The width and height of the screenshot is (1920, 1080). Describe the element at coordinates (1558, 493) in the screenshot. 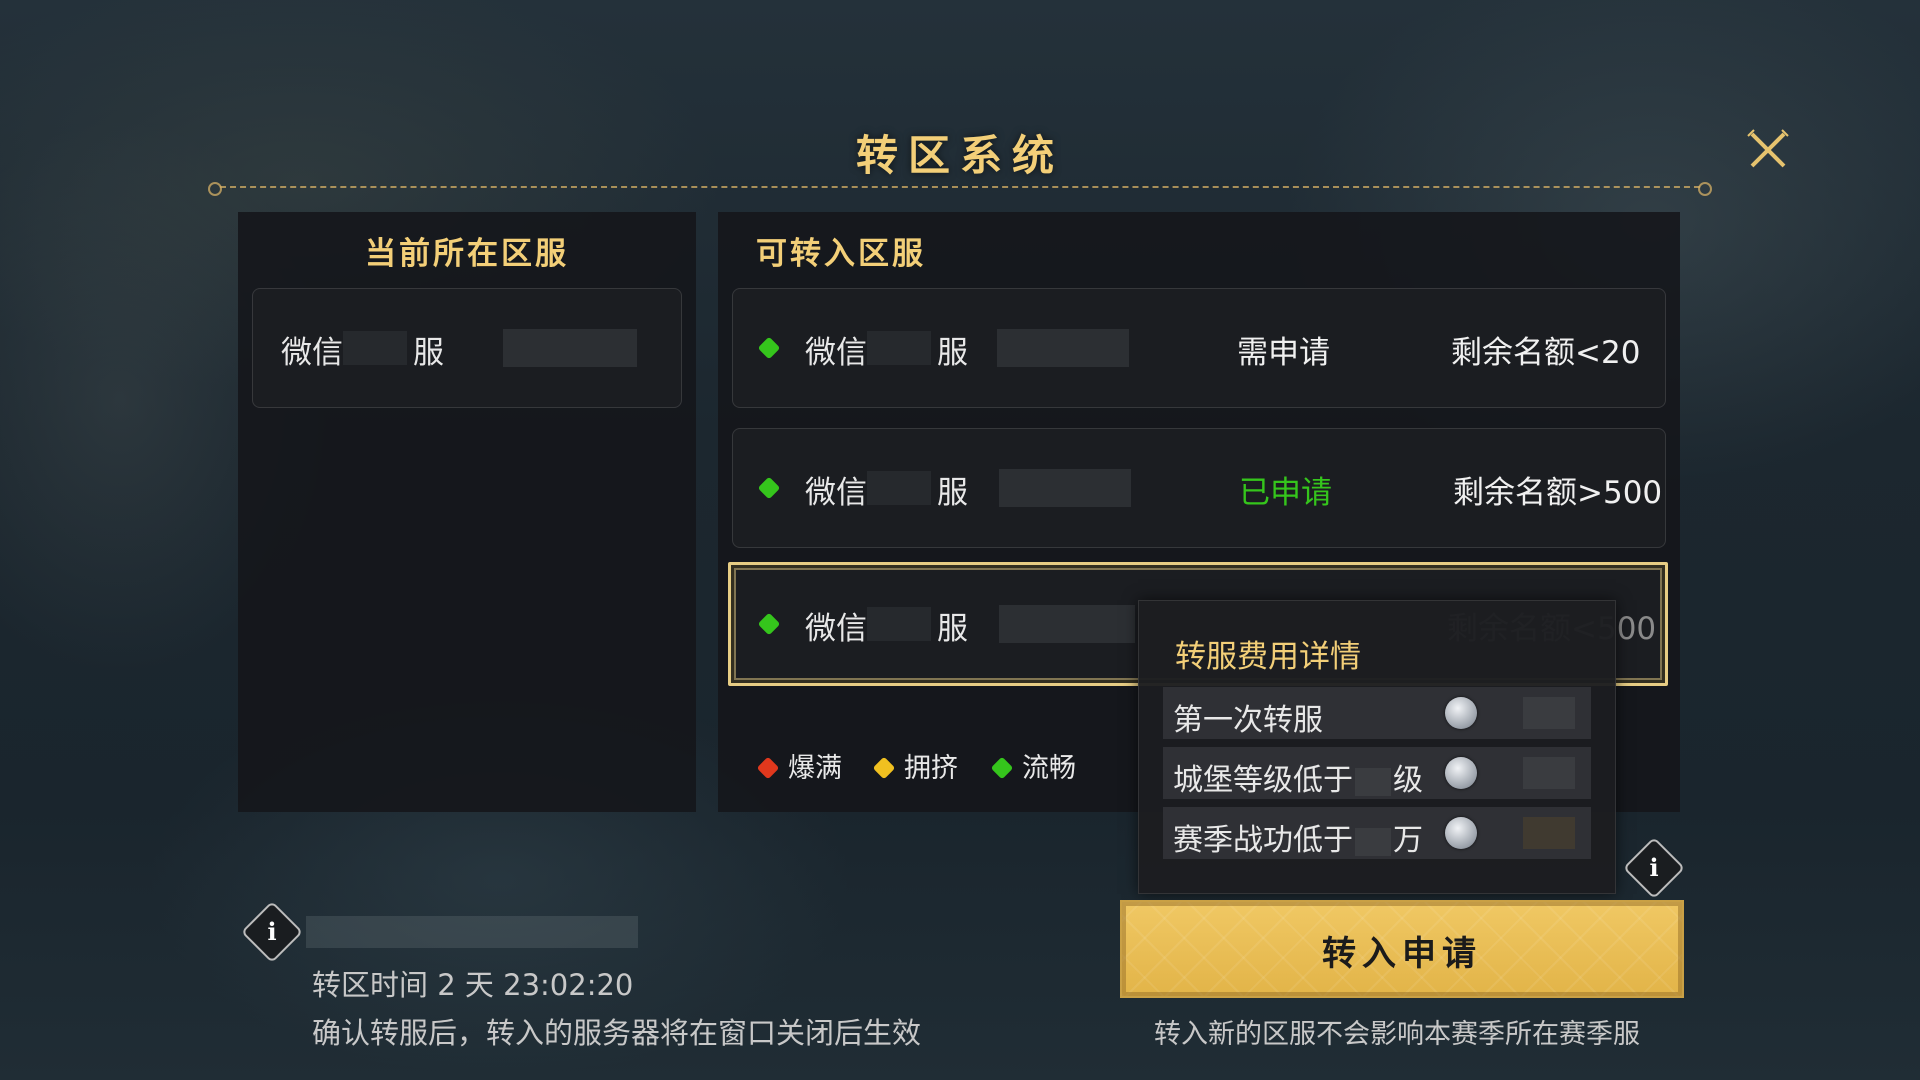

I see `remaining-quota: 剩余名额>500` at that location.